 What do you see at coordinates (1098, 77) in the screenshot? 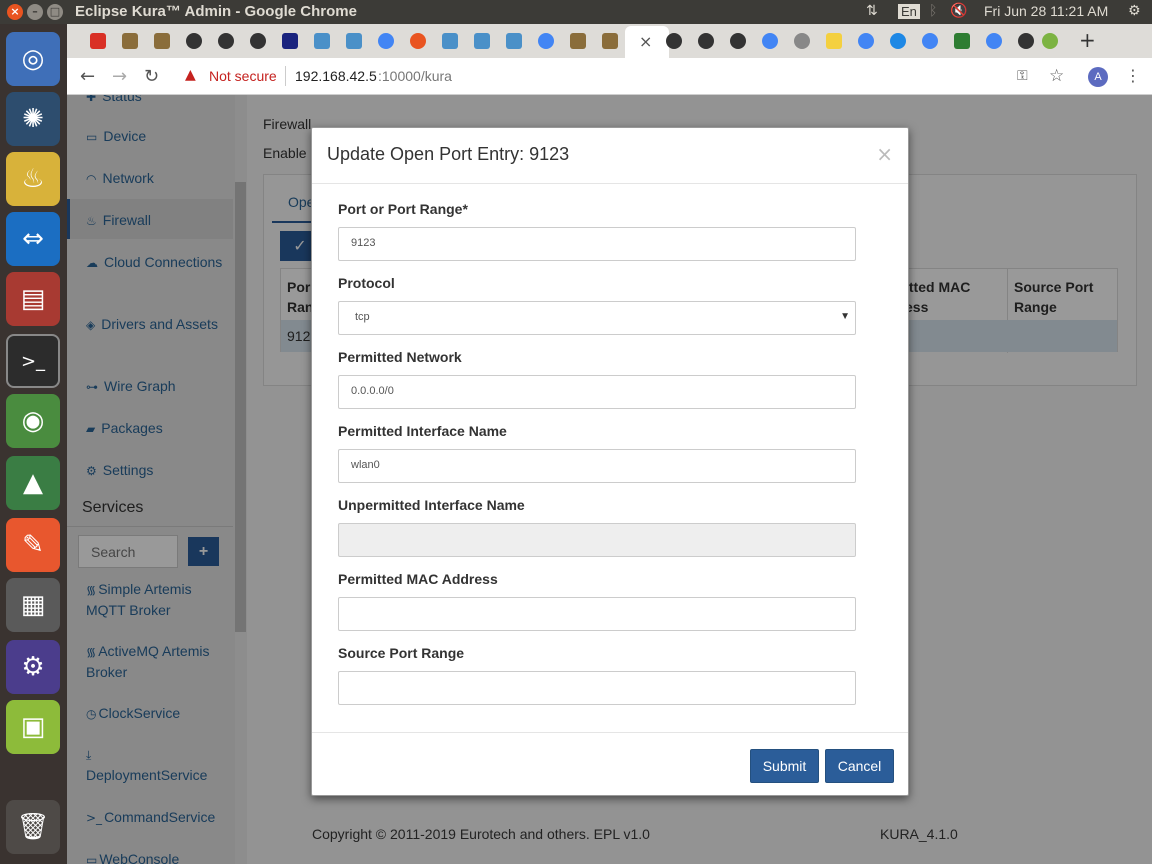
I see `profile-avatar: A` at bounding box center [1098, 77].